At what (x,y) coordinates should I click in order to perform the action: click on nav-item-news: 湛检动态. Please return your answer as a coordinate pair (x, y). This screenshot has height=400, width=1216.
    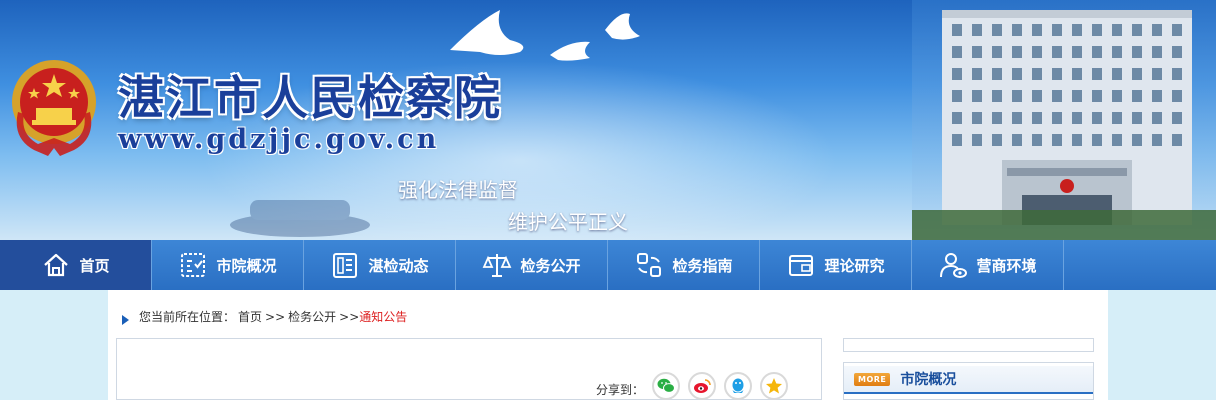
    Looking at the image, I should click on (380, 265).